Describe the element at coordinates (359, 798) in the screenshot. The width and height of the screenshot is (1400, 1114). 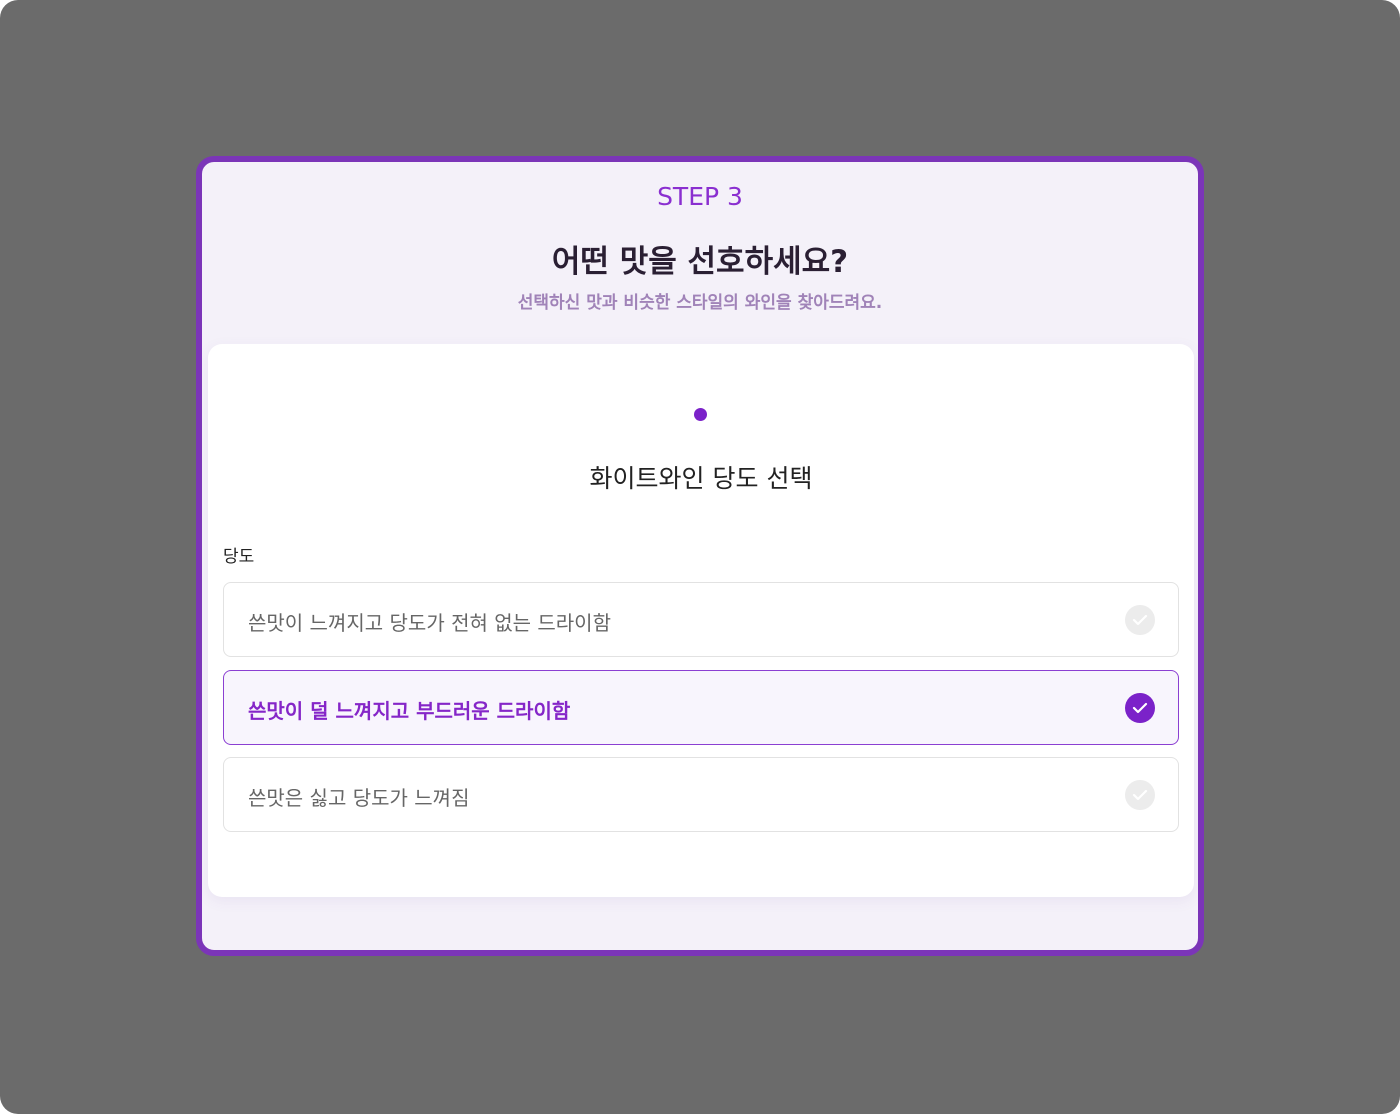
I see `option-label: 쓴맛은 싫고 당도가 느껴짐` at that location.